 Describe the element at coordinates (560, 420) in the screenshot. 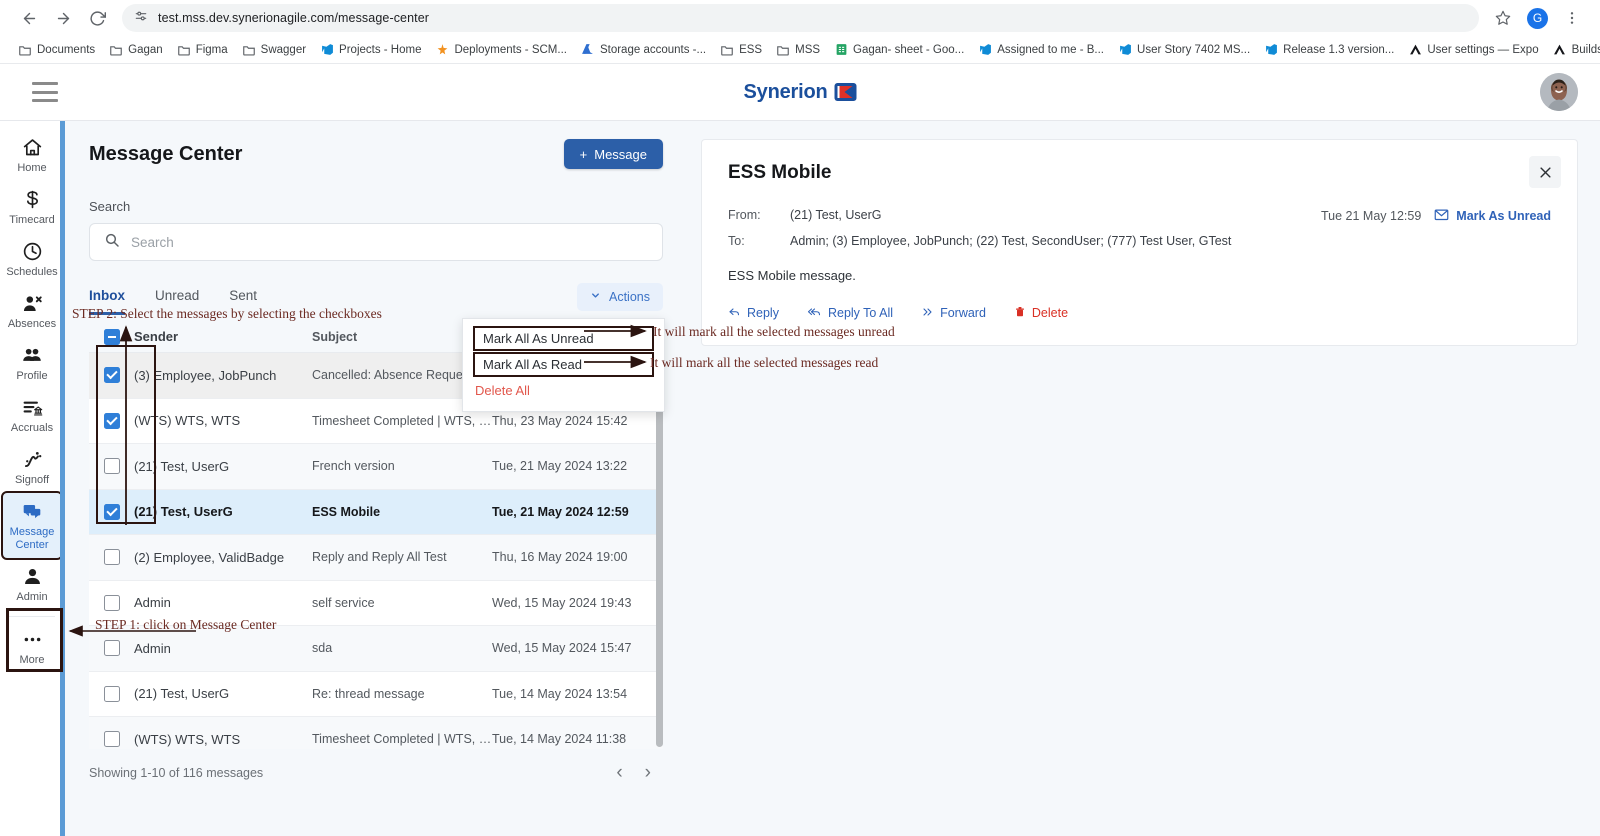

I see `cell-date: Thu, 23 May 2024 15:42` at that location.